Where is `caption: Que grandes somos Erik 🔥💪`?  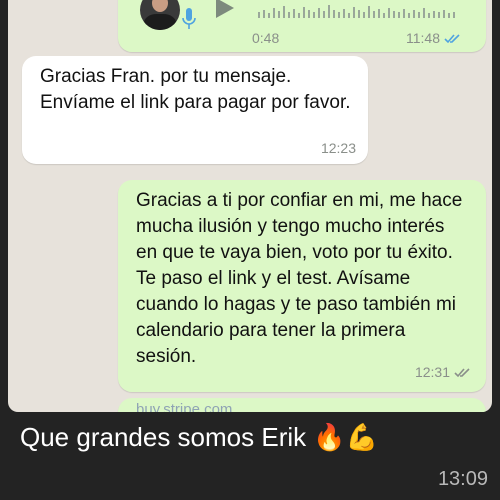 caption: Que grandes somos Erik 🔥💪 is located at coordinates (199, 437).